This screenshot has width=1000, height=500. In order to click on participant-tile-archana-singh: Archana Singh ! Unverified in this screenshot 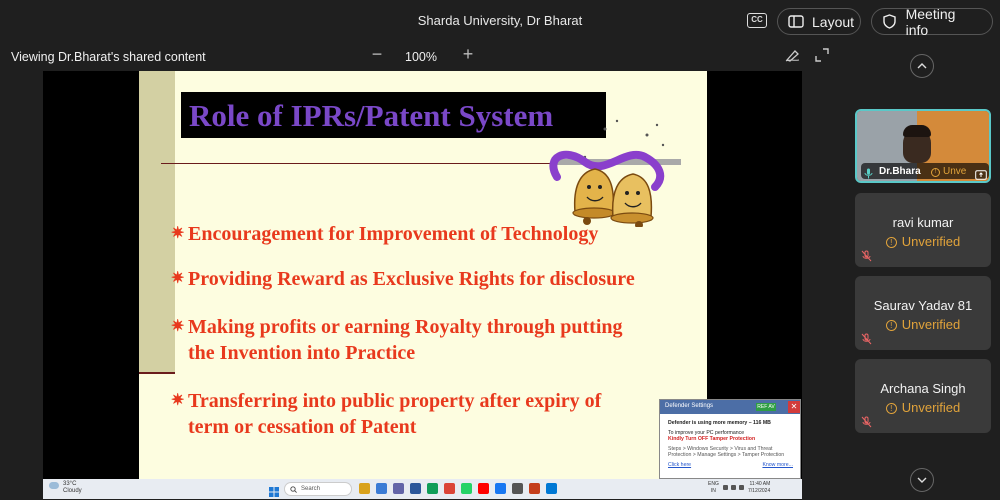, I will do `click(923, 396)`.